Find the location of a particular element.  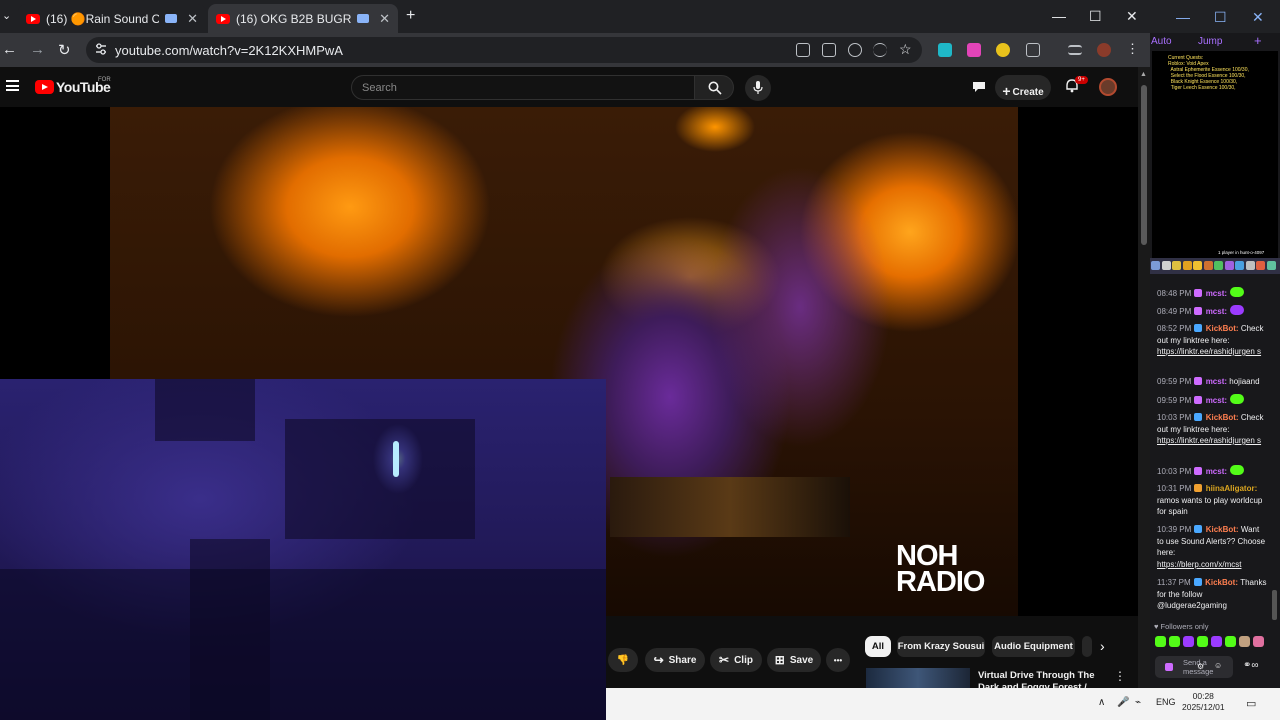

maximize-button: ☐ is located at coordinates (1095, 16).